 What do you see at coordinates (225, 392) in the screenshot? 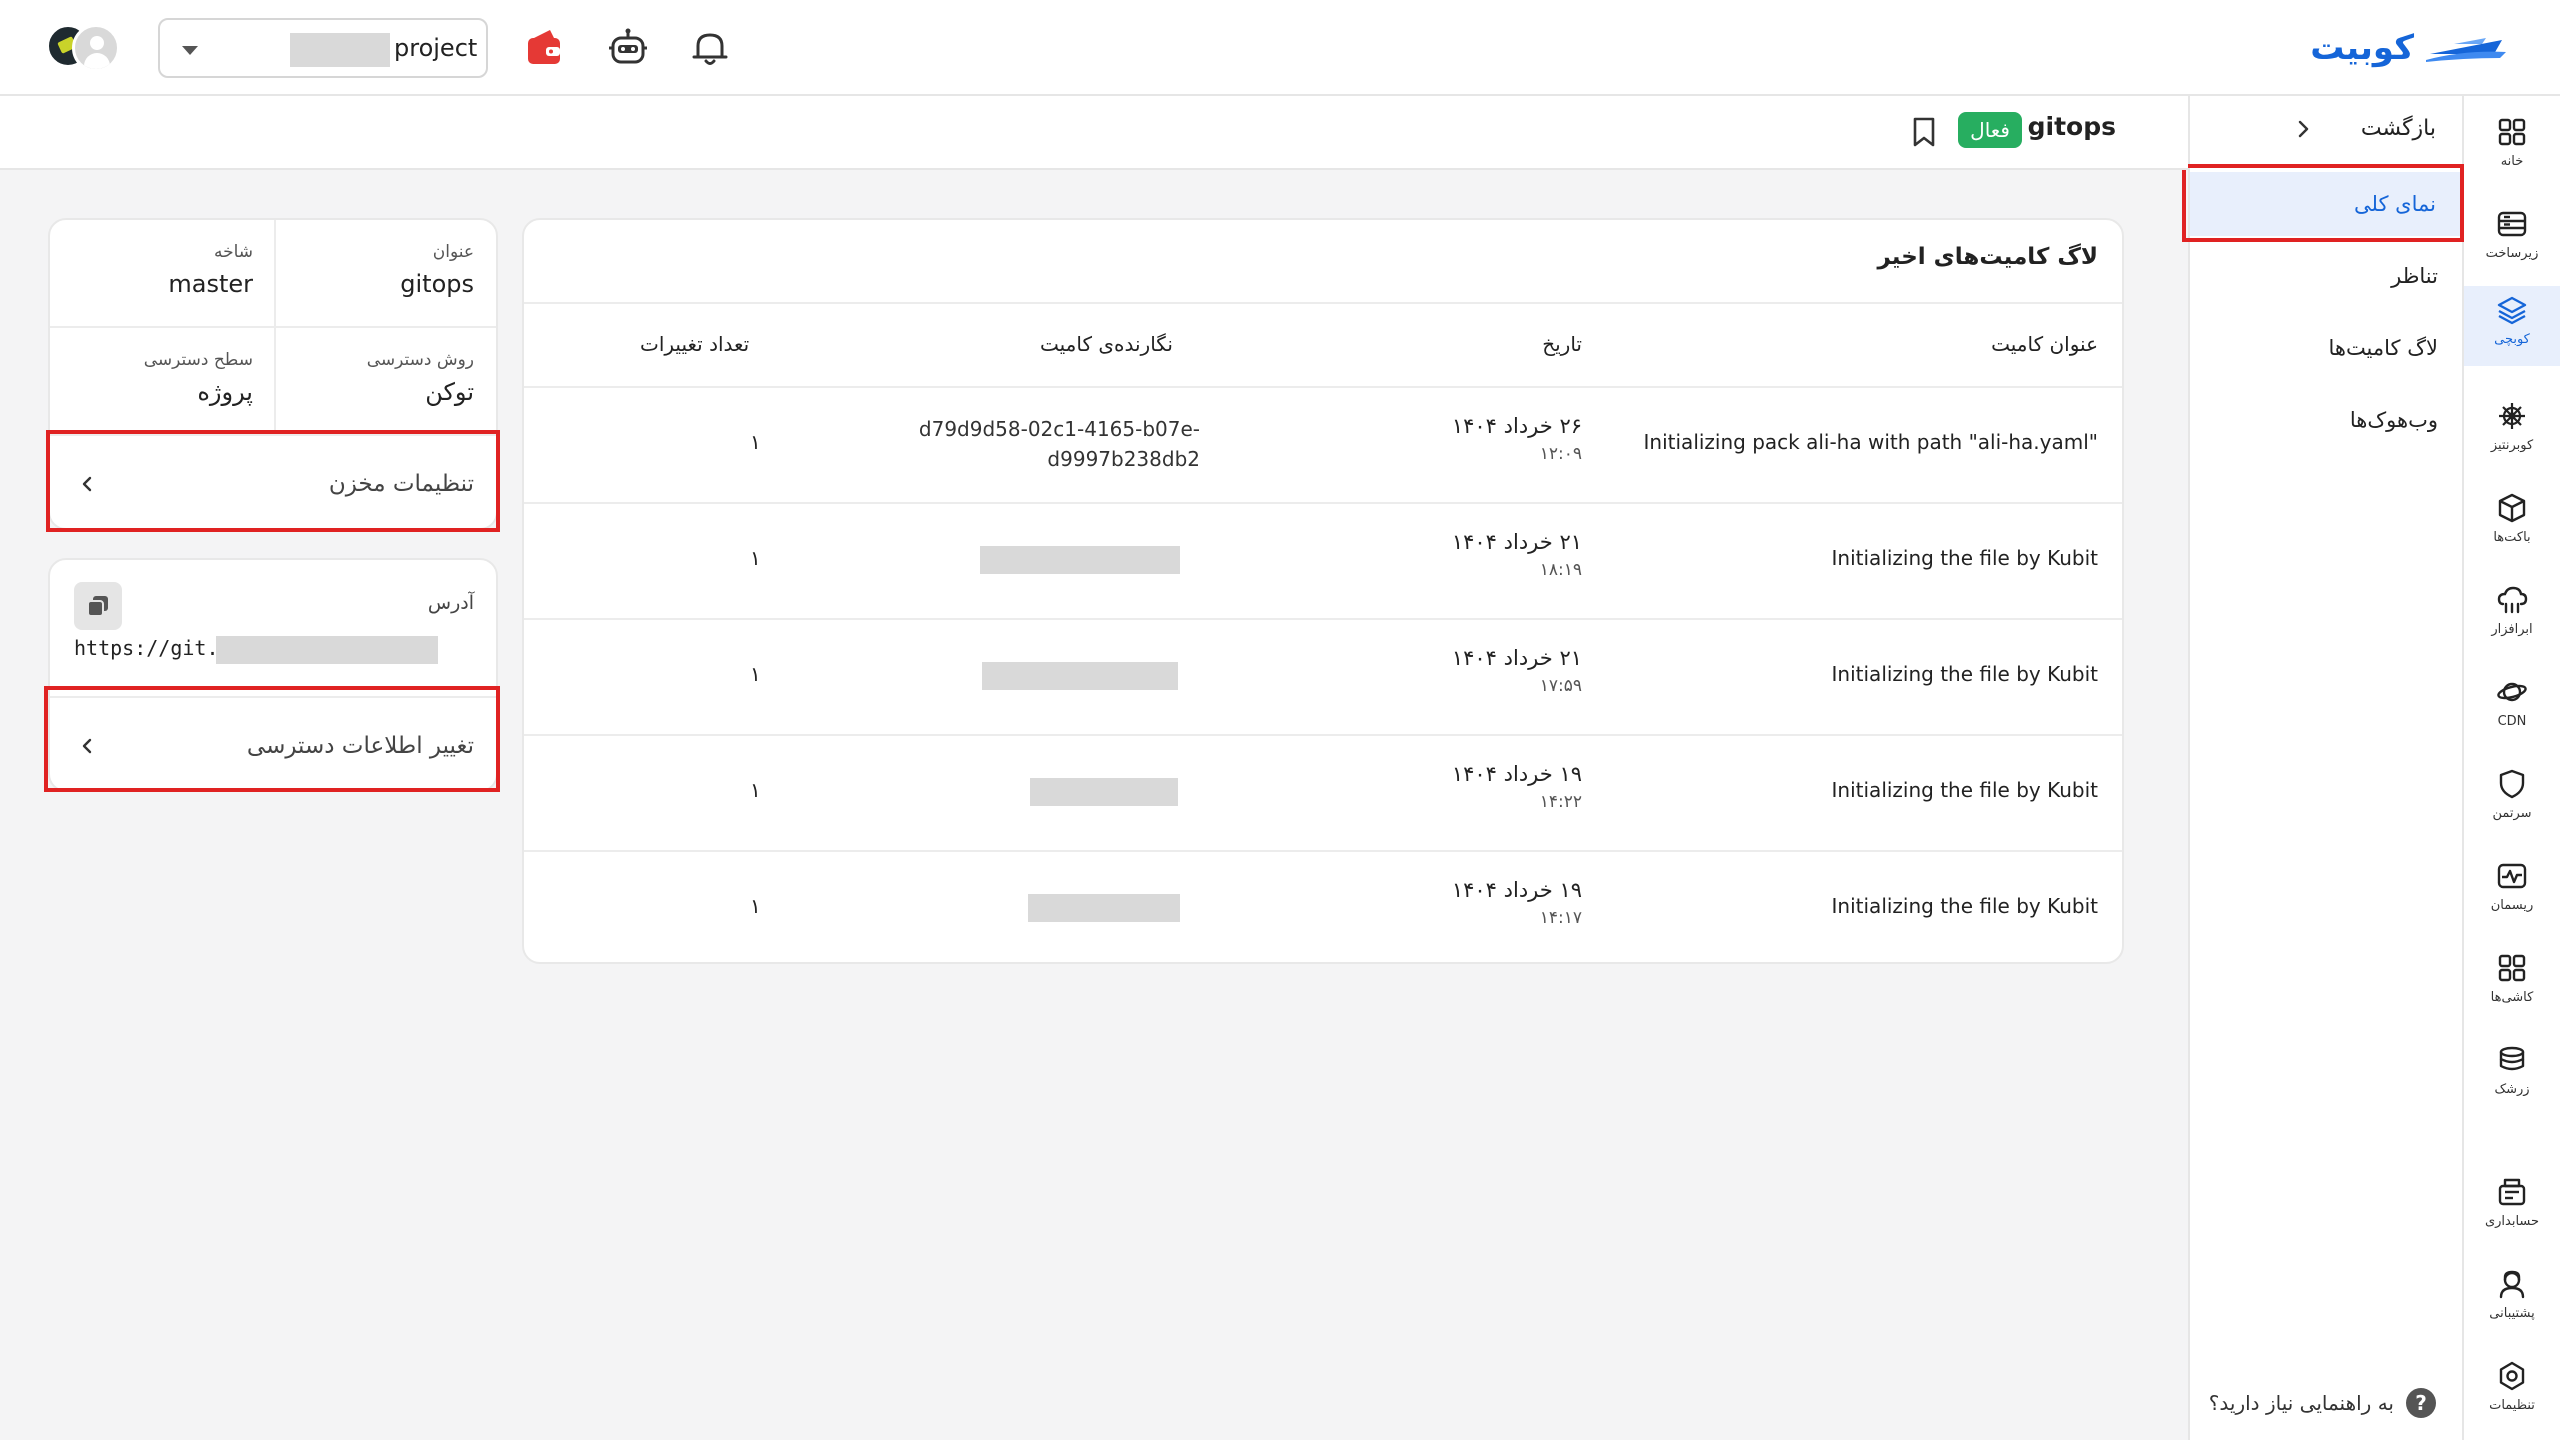
I see `info-value: پروژه` at bounding box center [225, 392].